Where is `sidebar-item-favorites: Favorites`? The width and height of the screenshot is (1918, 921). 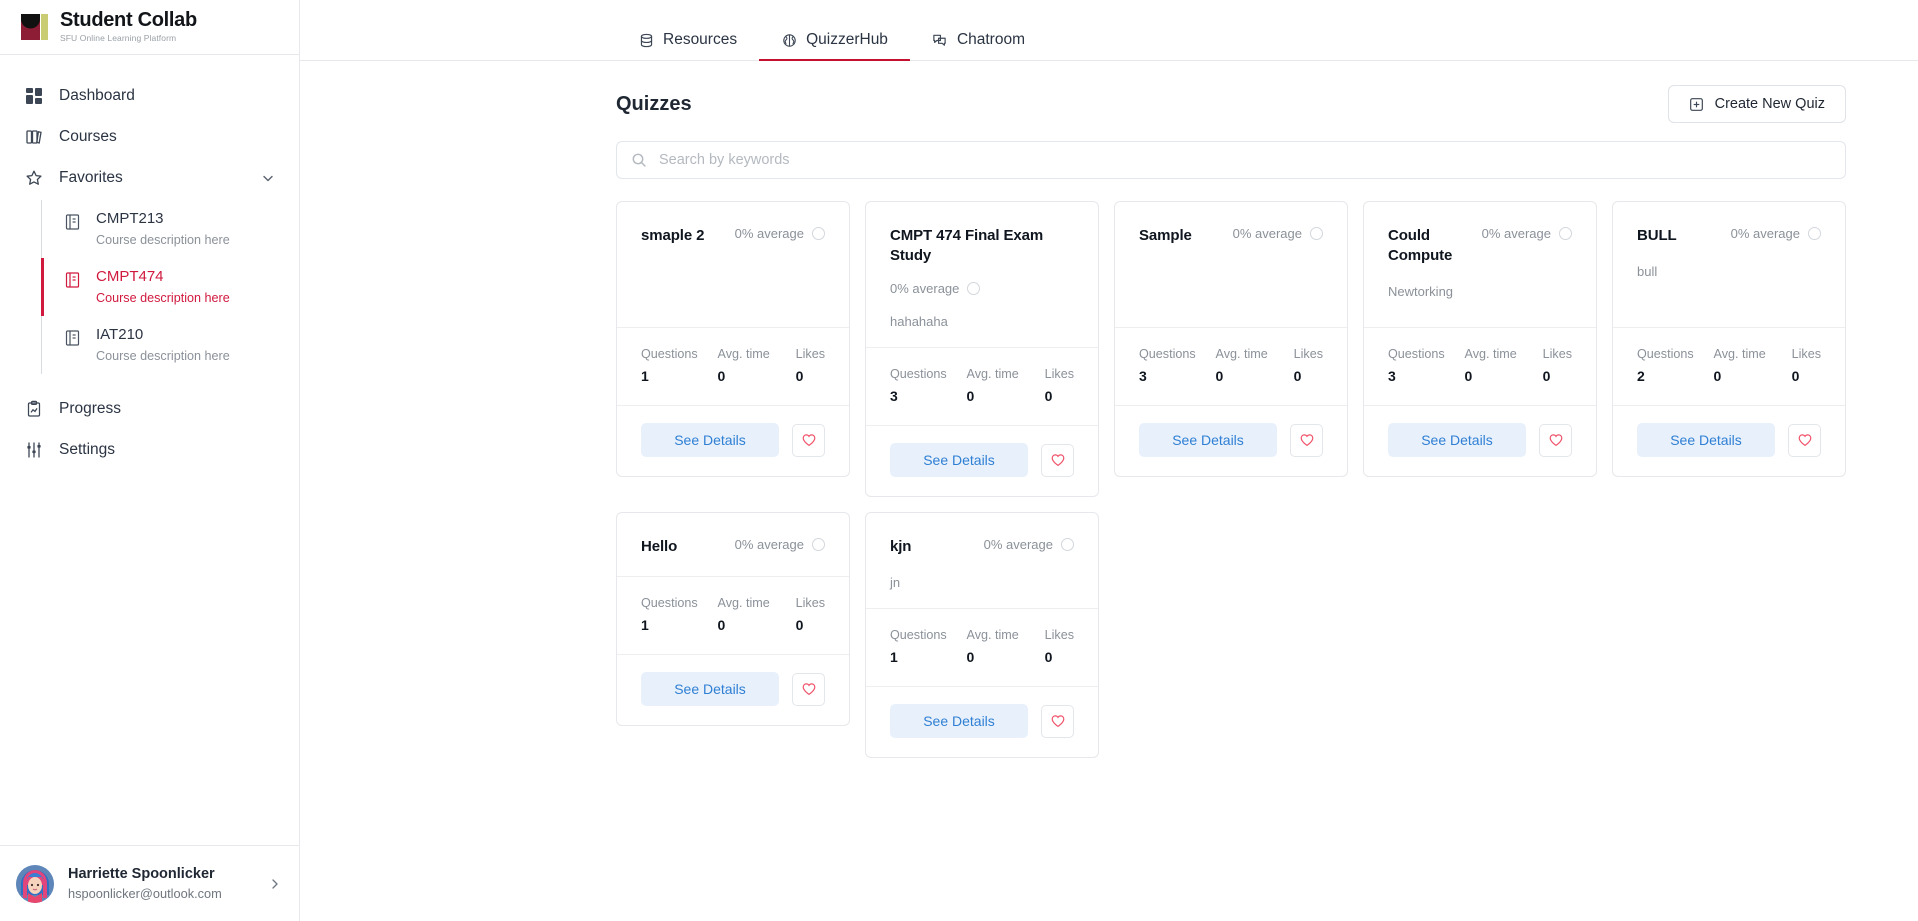
sidebar-item-favorites: Favorites is located at coordinates (149, 177).